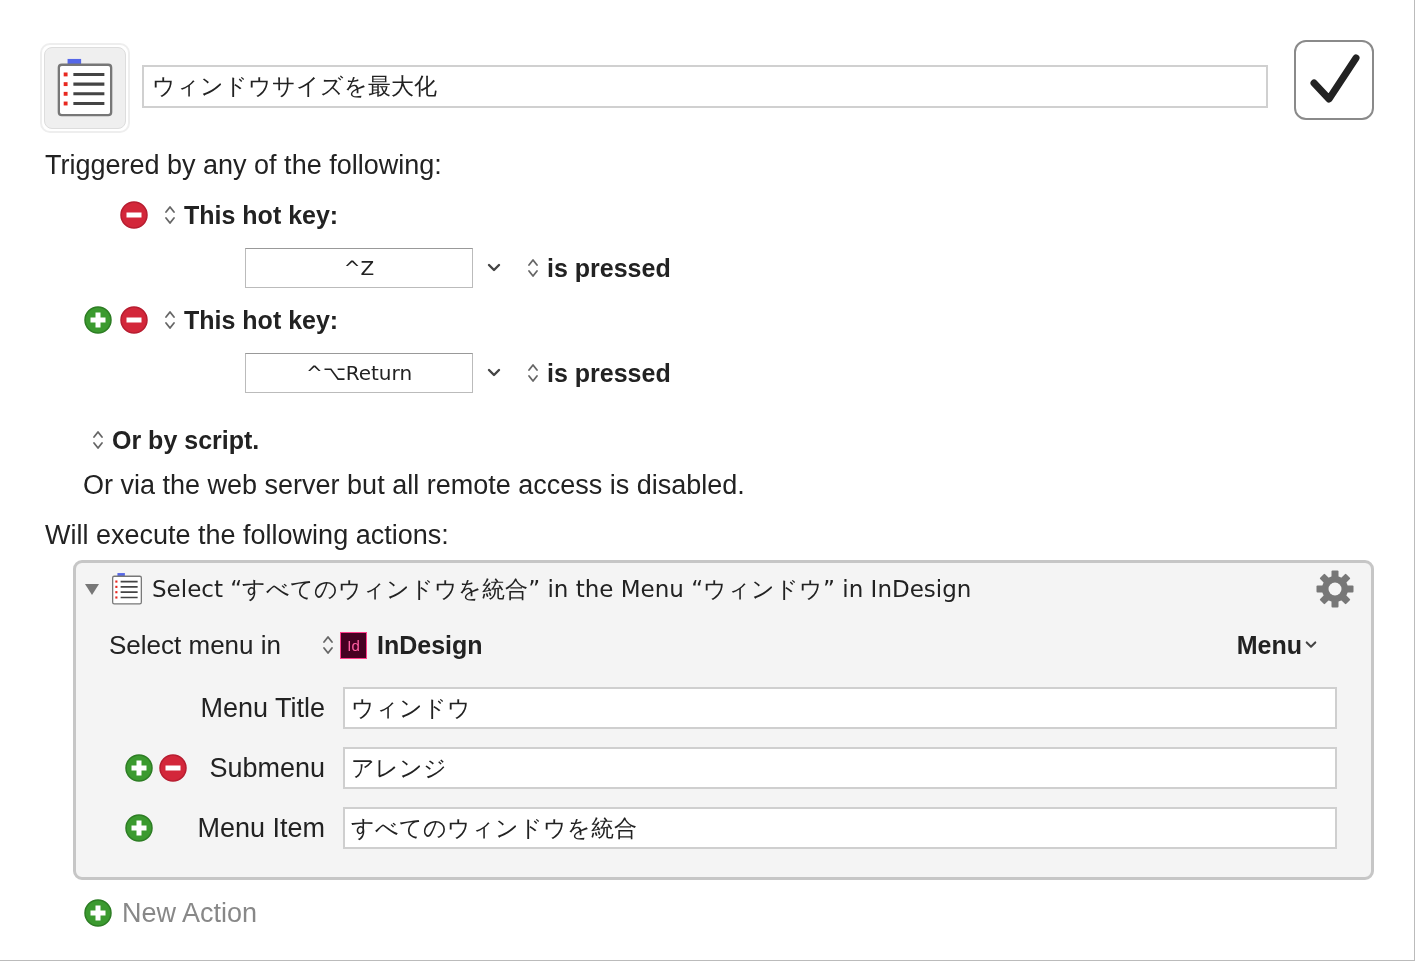  Describe the element at coordinates (261, 828) in the screenshot. I see `field-label: Menu Item` at that location.